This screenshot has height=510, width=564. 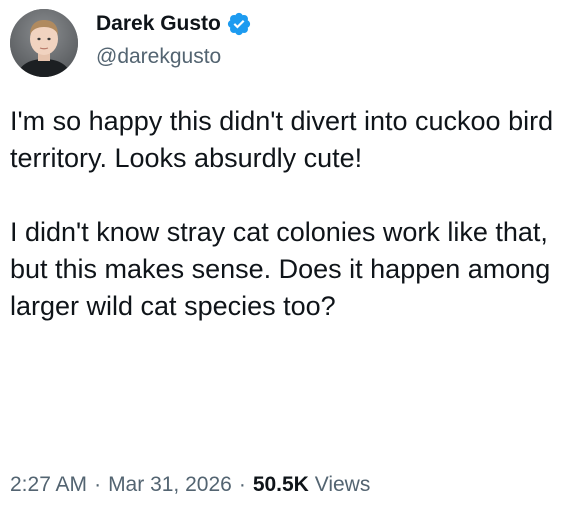 What do you see at coordinates (158, 24) in the screenshot?
I see `author-display-name: Darek Gusto` at bounding box center [158, 24].